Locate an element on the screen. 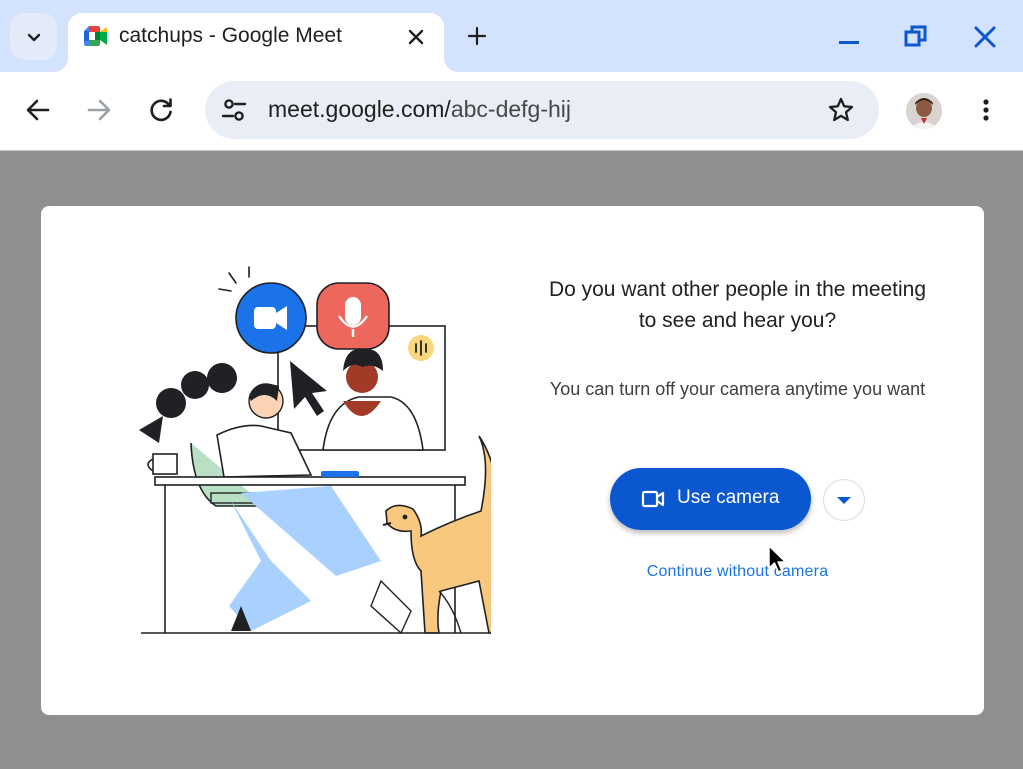 The image size is (1023, 769). browser-toolbar: meet.google.com/abc-defg-hij is located at coordinates (511, 111).